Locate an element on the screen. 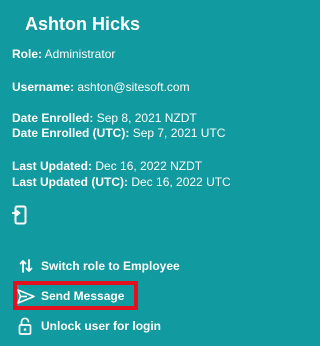 The height and width of the screenshot is (346, 320). date-enrolled-utc-value: Sep 7, 2021 UTC is located at coordinates (179, 133).